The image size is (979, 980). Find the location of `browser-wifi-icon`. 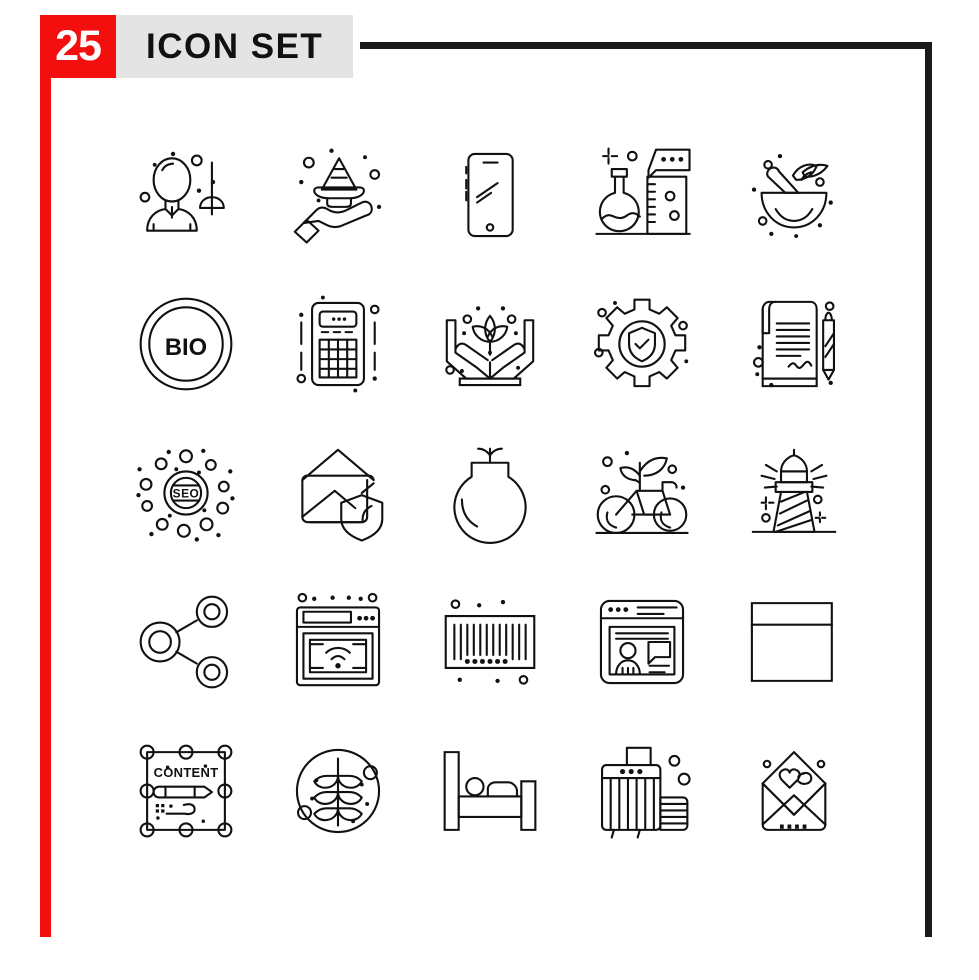

browser-wifi-icon is located at coordinates (338, 642).